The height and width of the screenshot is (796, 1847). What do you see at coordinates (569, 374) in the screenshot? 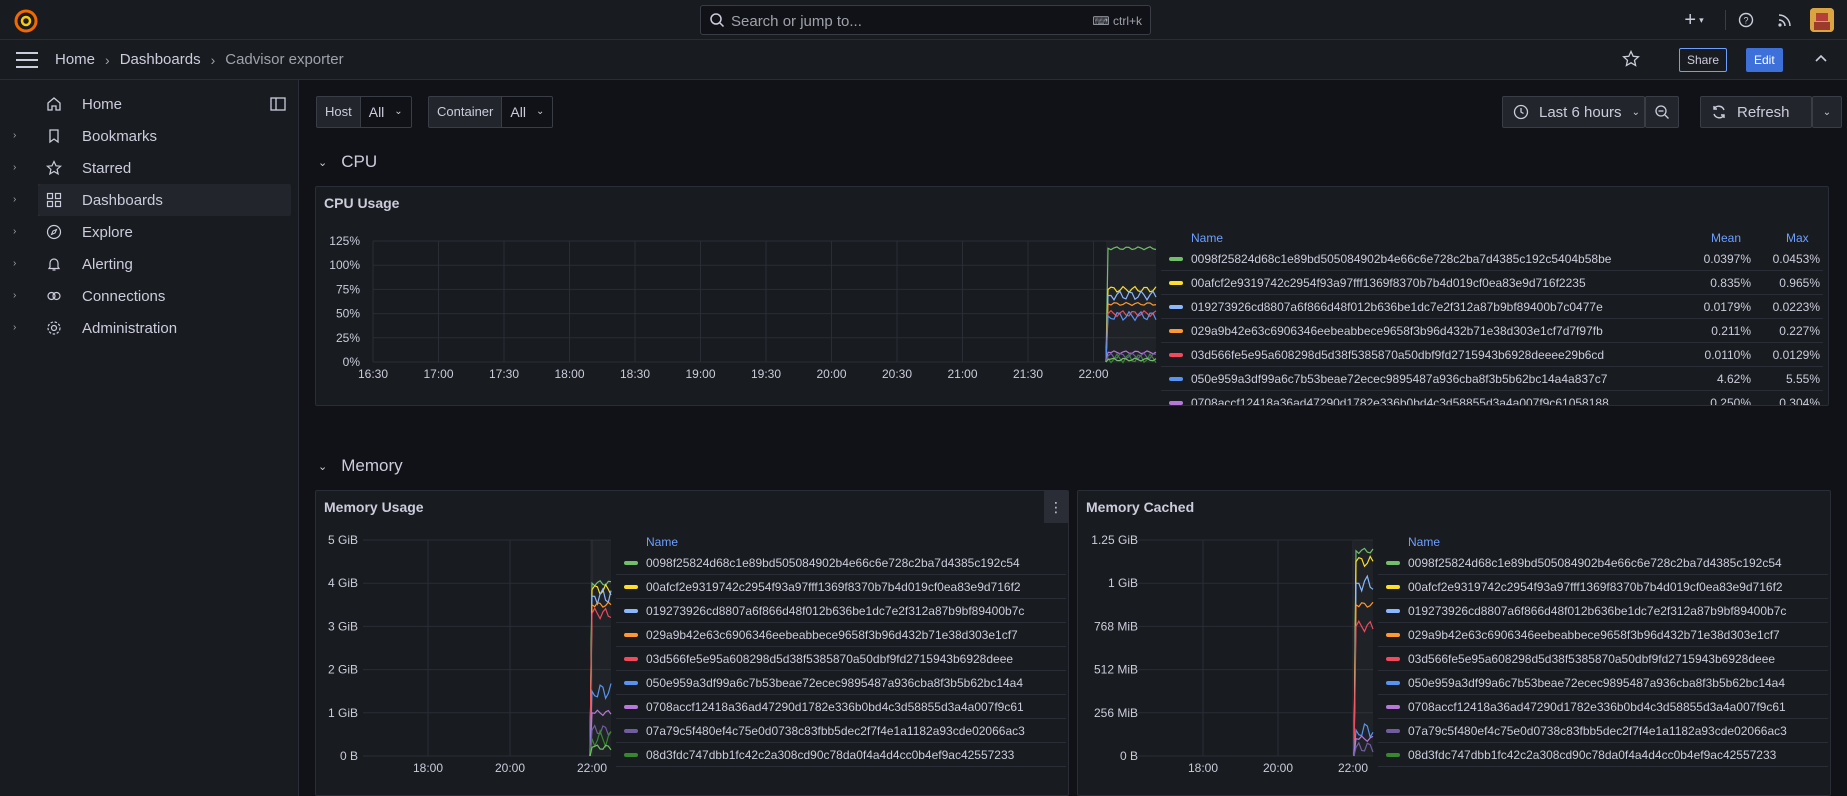
I see `x-tick-label: 18:00` at bounding box center [569, 374].